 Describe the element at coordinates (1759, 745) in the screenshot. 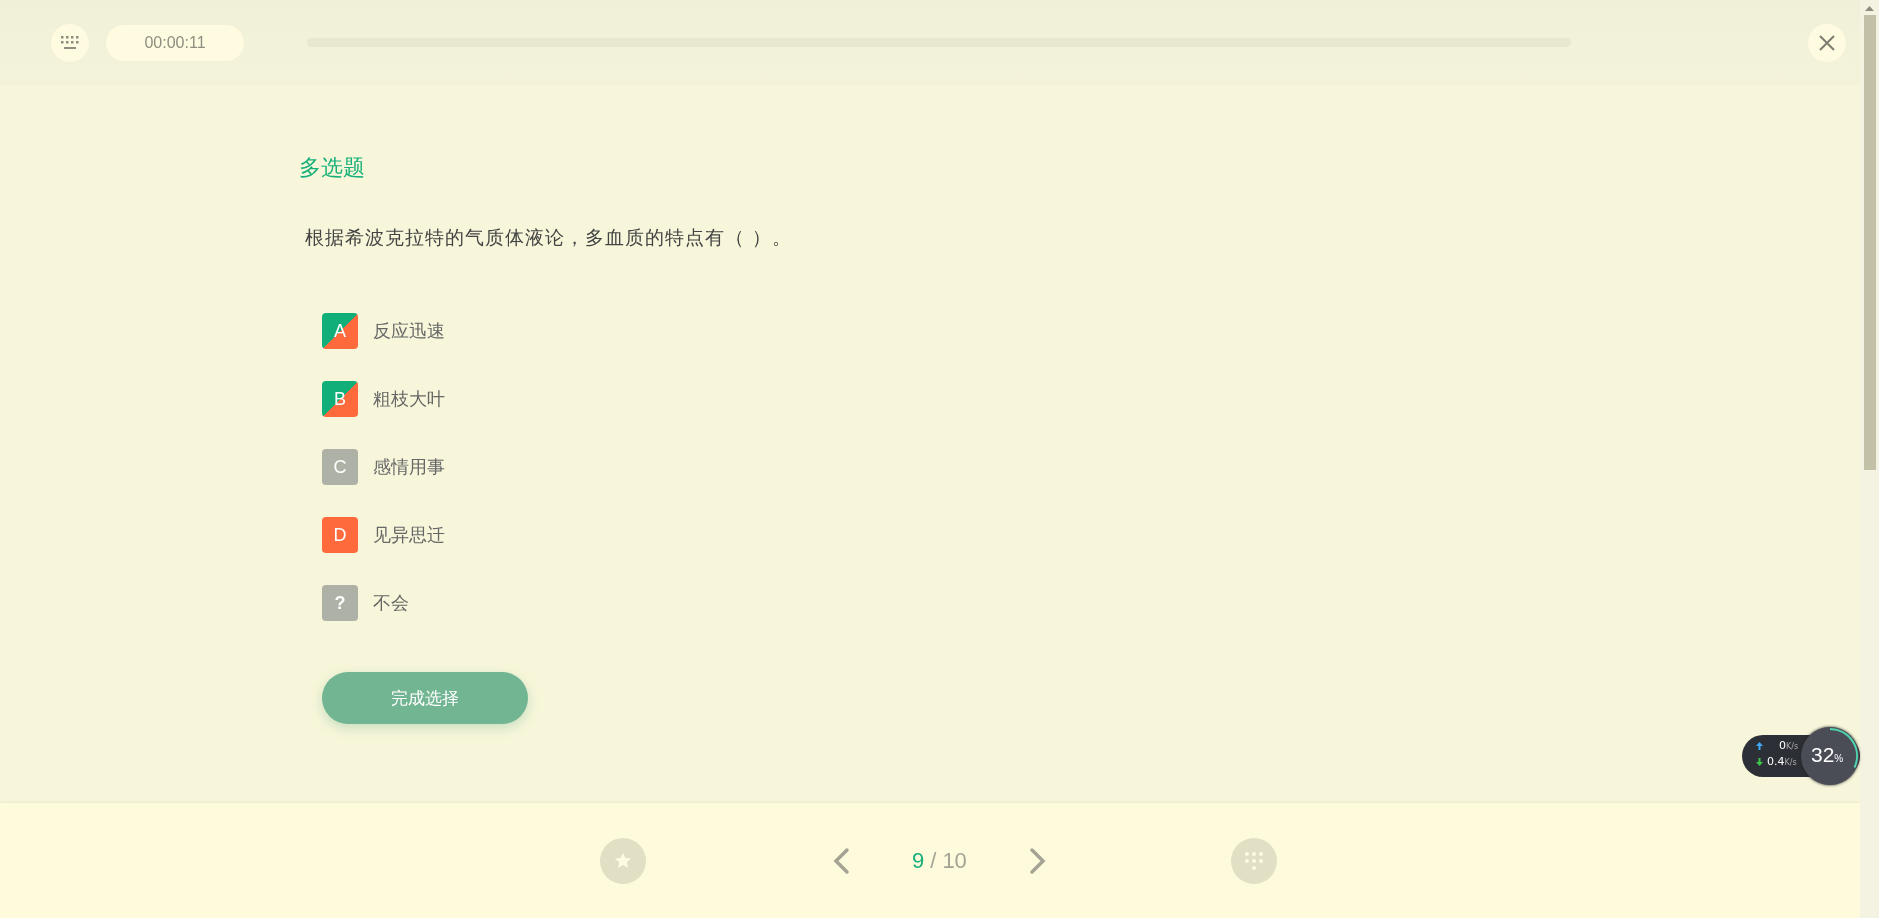

I see `upload-arrow-icon` at that location.